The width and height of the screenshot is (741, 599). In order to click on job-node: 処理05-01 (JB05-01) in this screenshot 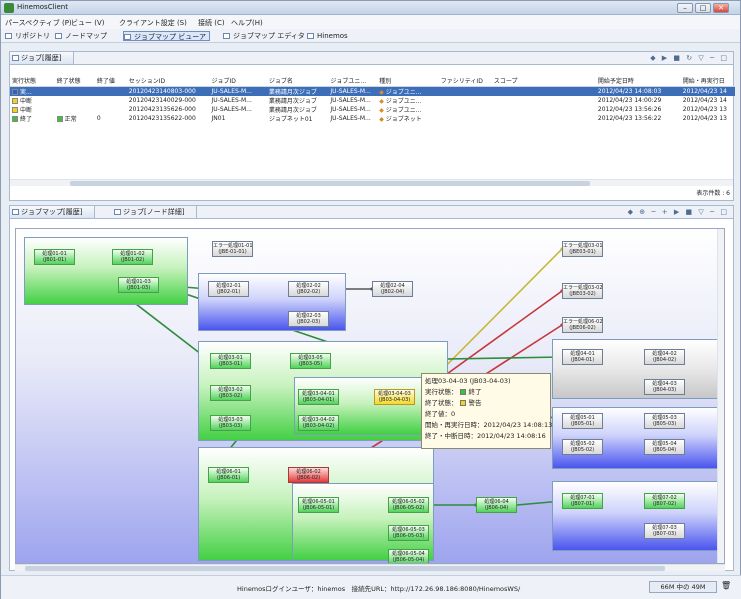, I will do `click(582, 421)`.